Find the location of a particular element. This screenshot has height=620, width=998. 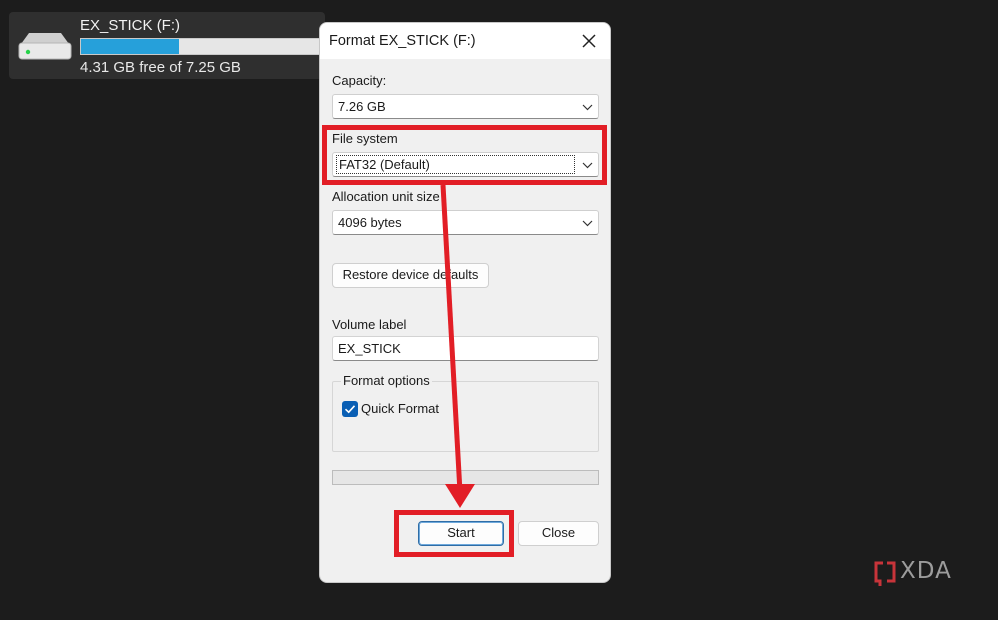

quick-format-checkbox is located at coordinates (350, 409).